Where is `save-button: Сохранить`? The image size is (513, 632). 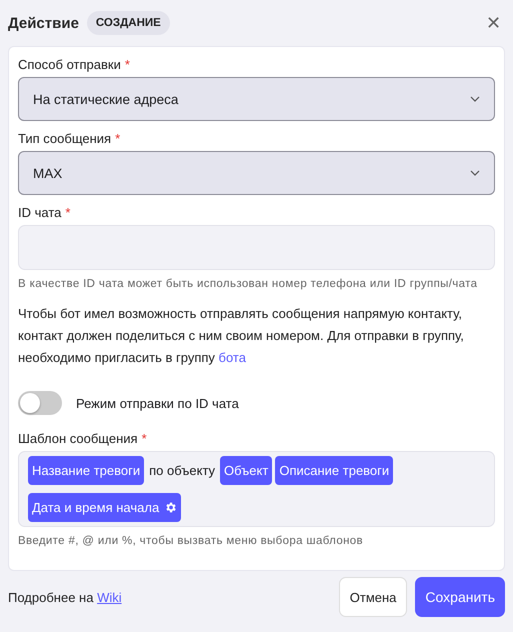 save-button: Сохранить is located at coordinates (460, 597).